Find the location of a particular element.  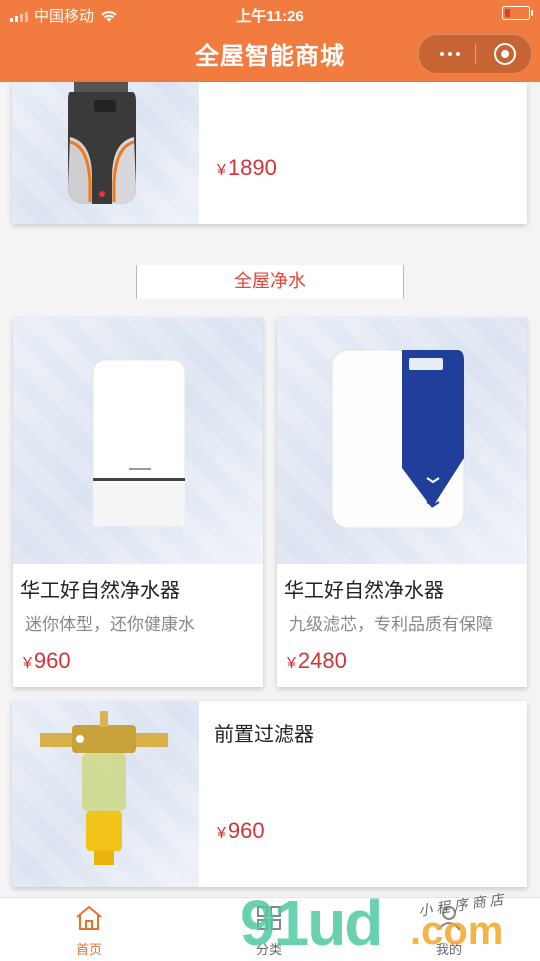

prefilter-image is located at coordinates (104, 788).